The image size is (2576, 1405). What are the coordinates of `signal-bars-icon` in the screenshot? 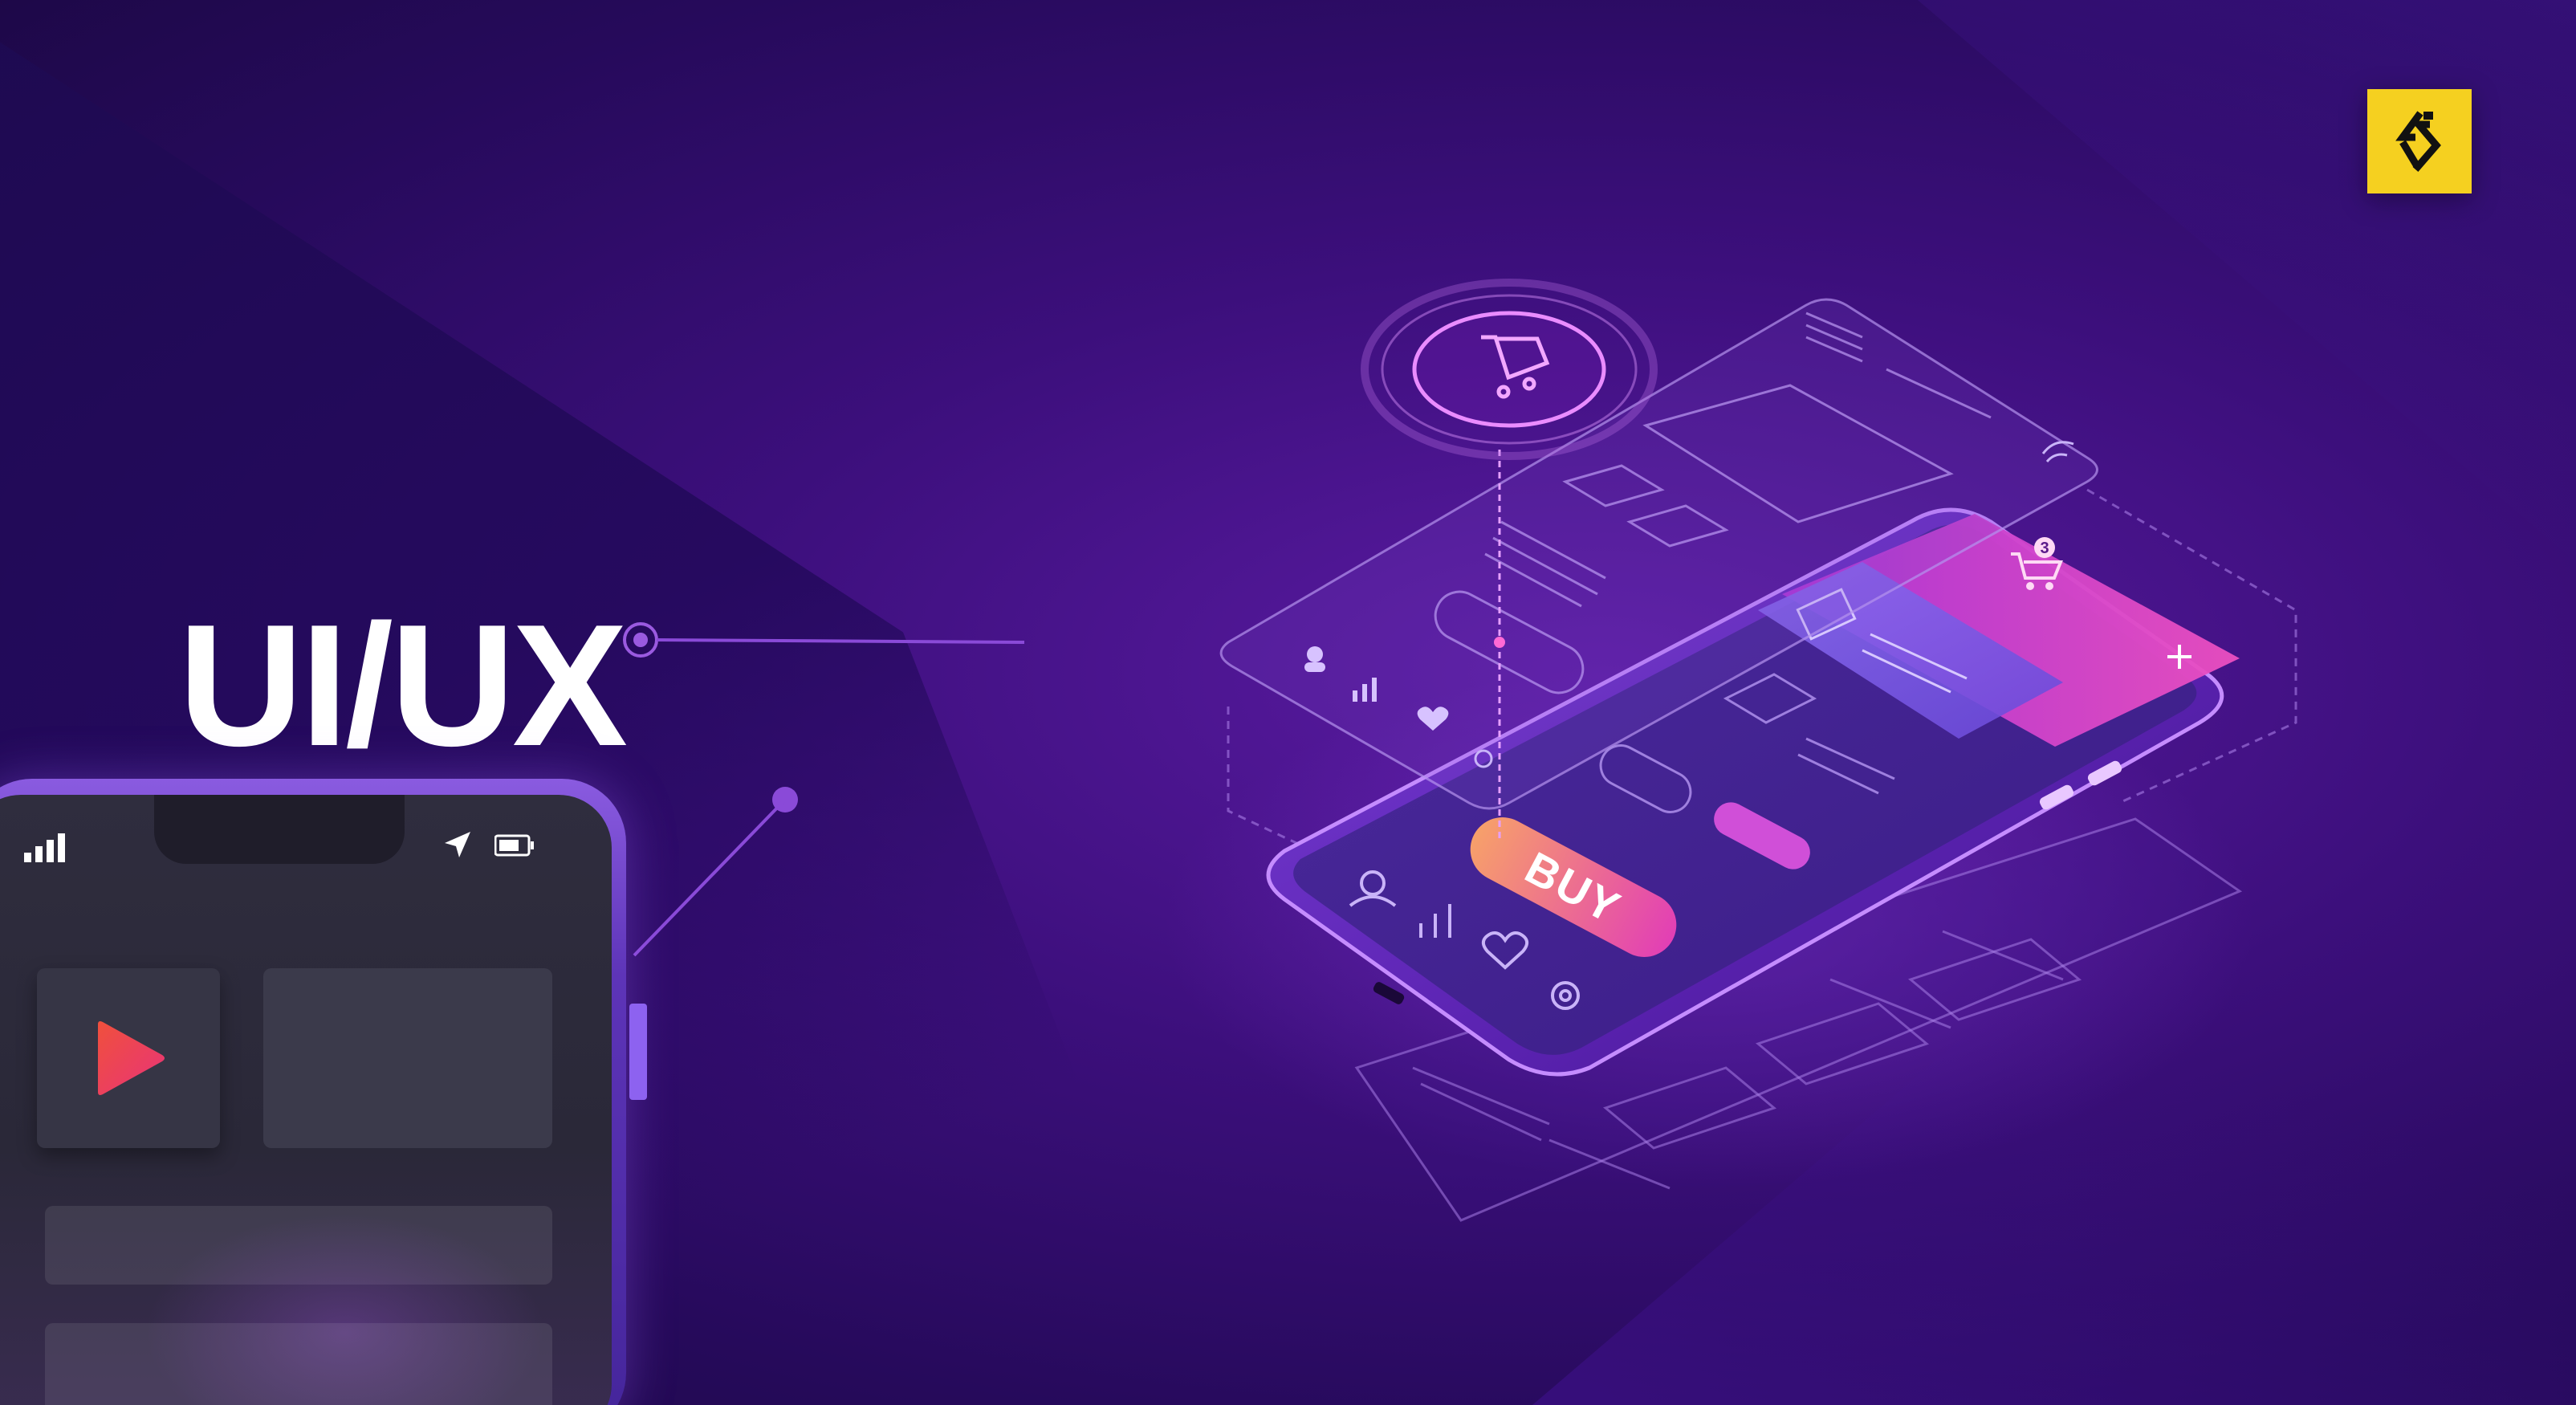 It's located at (44, 847).